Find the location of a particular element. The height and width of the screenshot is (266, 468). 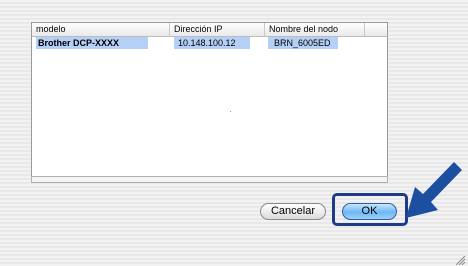

list-header: modelo Dirección IP Nombre del nodo is located at coordinates (209, 30).